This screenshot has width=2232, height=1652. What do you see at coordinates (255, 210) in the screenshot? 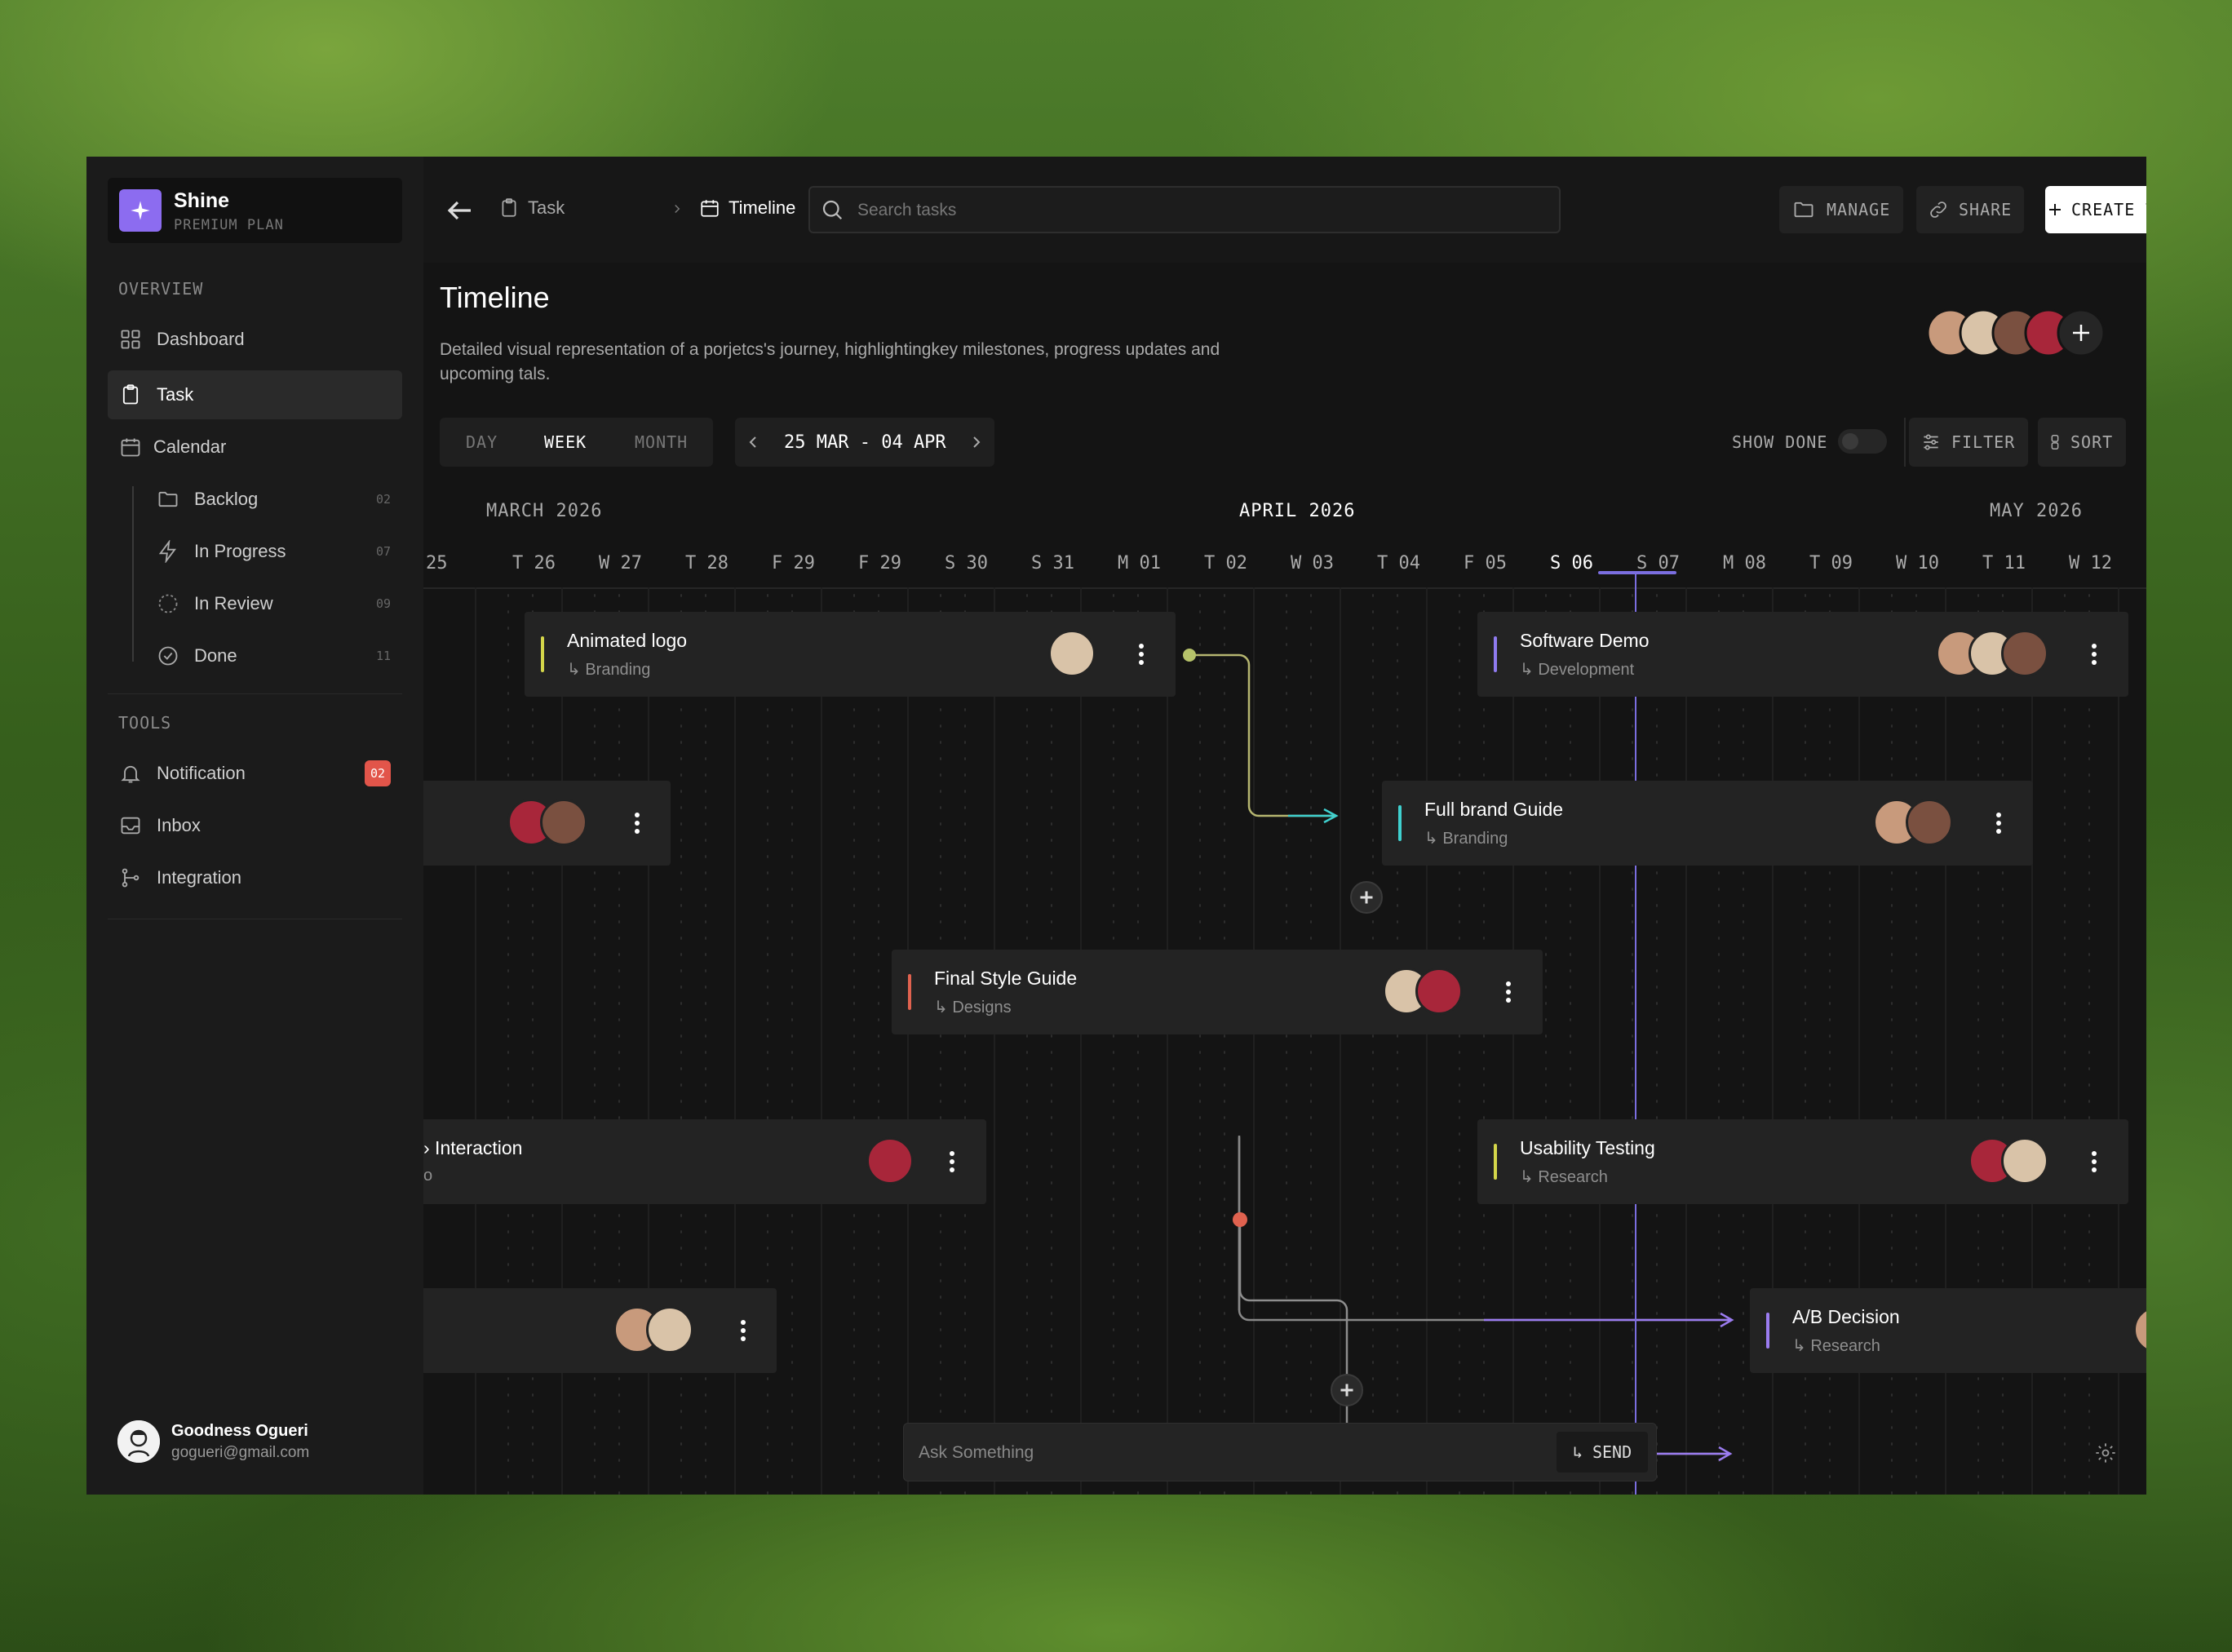
I see `workspace-switcher: Shine PREMIUM PLAN` at bounding box center [255, 210].